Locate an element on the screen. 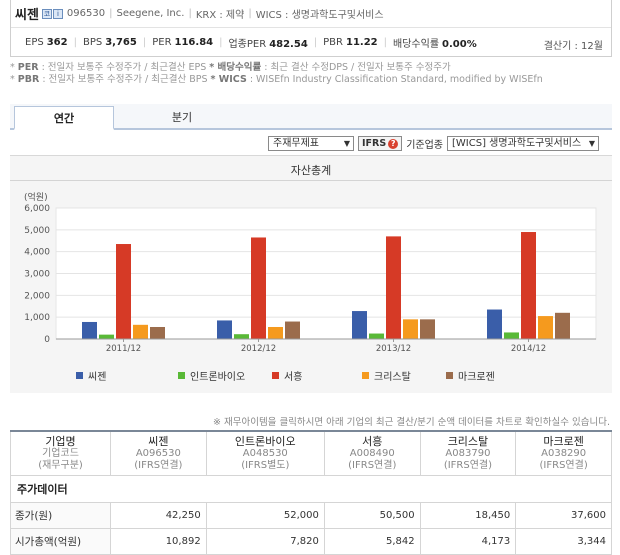 Image resolution: width=620 pixels, height=555 pixels. legend-item: 크리스탈 is located at coordinates (386, 375).